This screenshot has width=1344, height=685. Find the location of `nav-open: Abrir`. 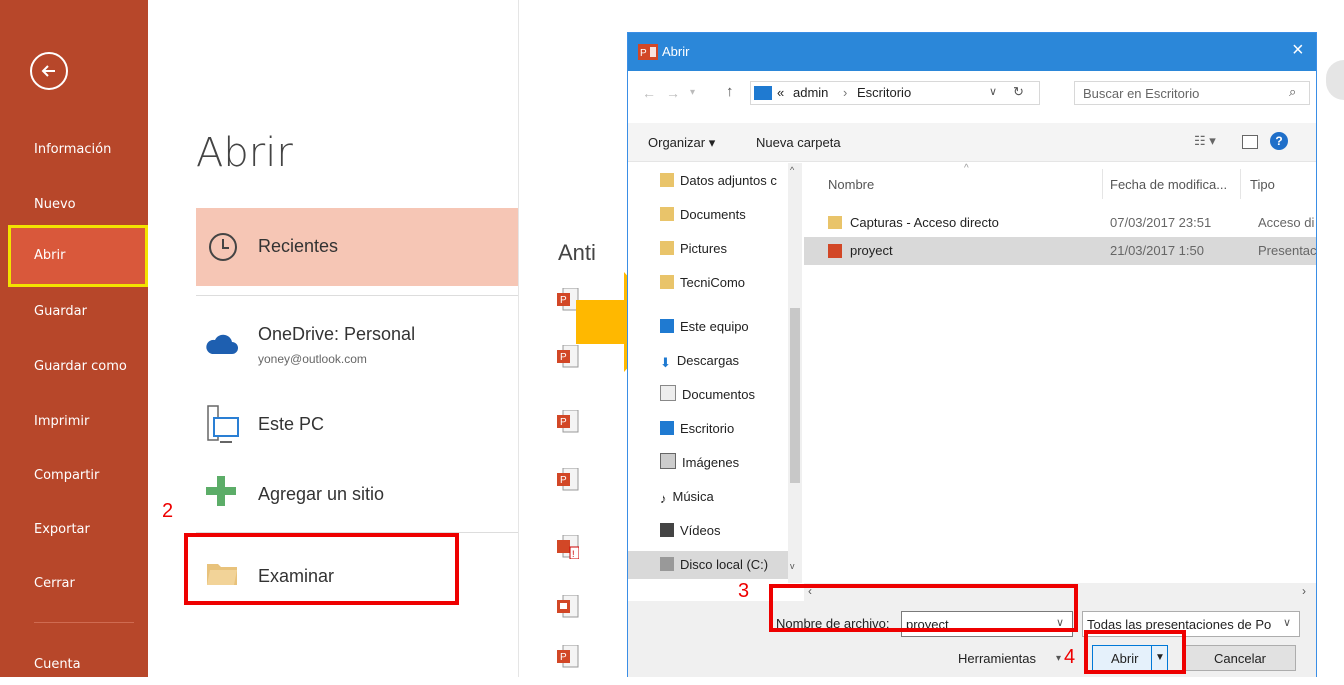

nav-open: Abrir is located at coordinates (78, 256).